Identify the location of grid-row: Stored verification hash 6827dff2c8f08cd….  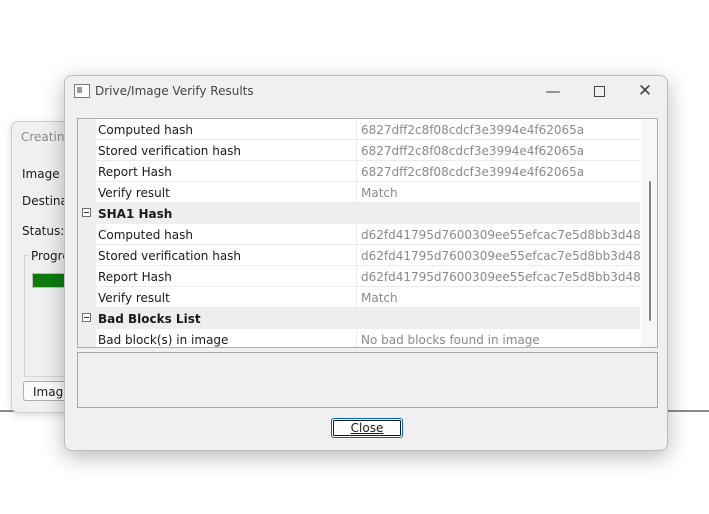
(359, 150).